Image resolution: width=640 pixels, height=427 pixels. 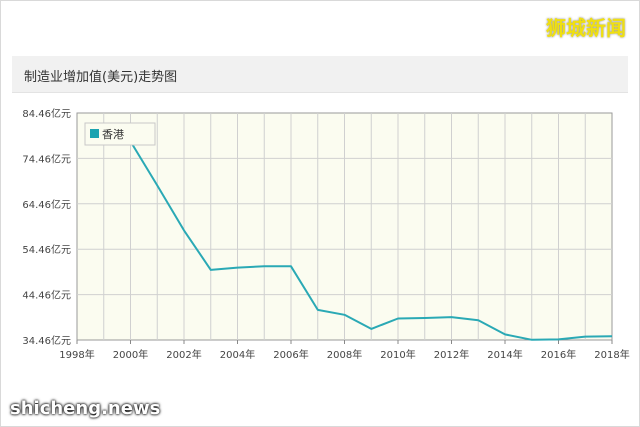 I want to click on y-tick-label: 44.46亿元, so click(x=46, y=295).